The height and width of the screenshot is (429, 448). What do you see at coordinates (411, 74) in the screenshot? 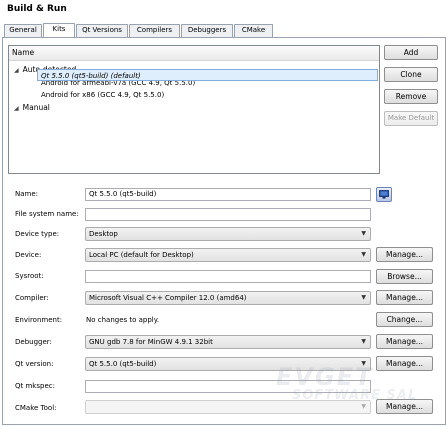
I see `clone-button: Clone` at bounding box center [411, 74].